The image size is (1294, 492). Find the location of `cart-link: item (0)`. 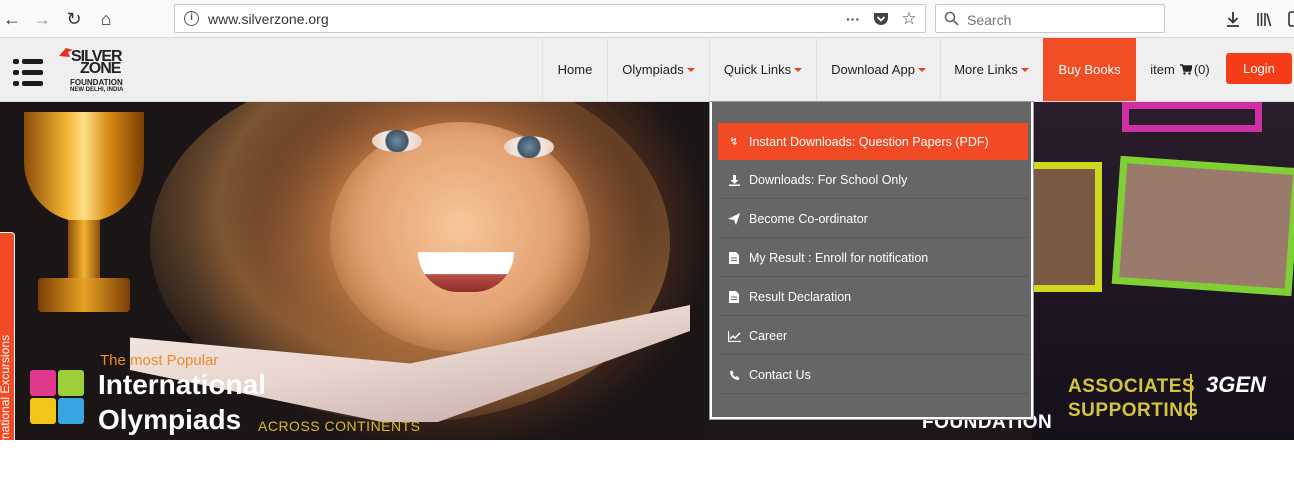

cart-link: item (0) is located at coordinates (1180, 69).